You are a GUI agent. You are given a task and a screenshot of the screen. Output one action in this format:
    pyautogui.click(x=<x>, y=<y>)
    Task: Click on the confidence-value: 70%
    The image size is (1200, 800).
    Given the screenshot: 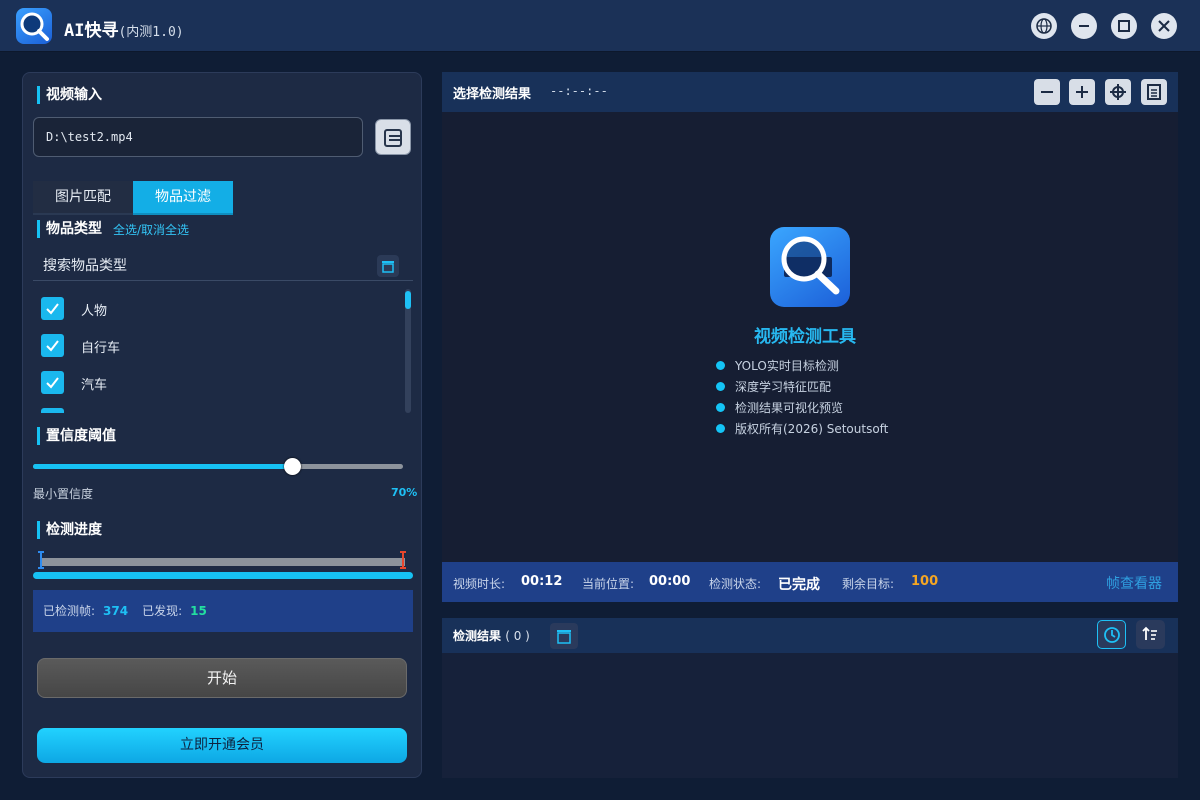 What is the action you would take?
    pyautogui.click(x=404, y=492)
    